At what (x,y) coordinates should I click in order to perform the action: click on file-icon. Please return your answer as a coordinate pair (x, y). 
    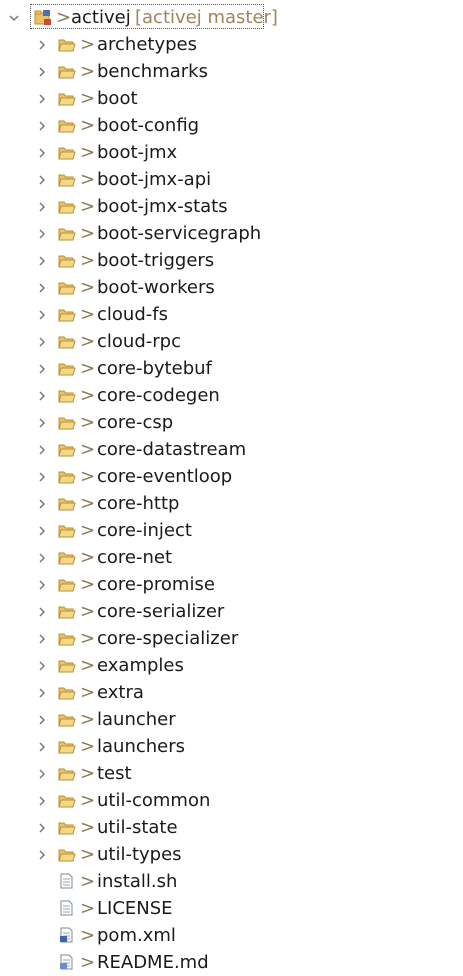
    Looking at the image, I should click on (66, 881).